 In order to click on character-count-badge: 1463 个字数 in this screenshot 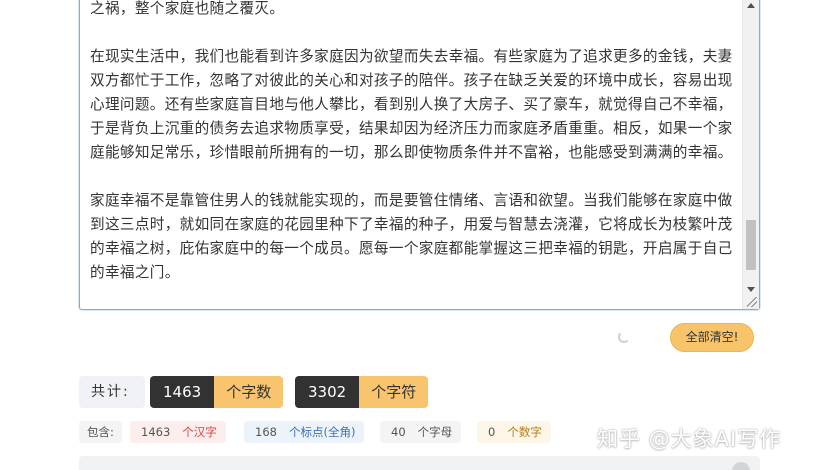, I will do `click(217, 392)`.